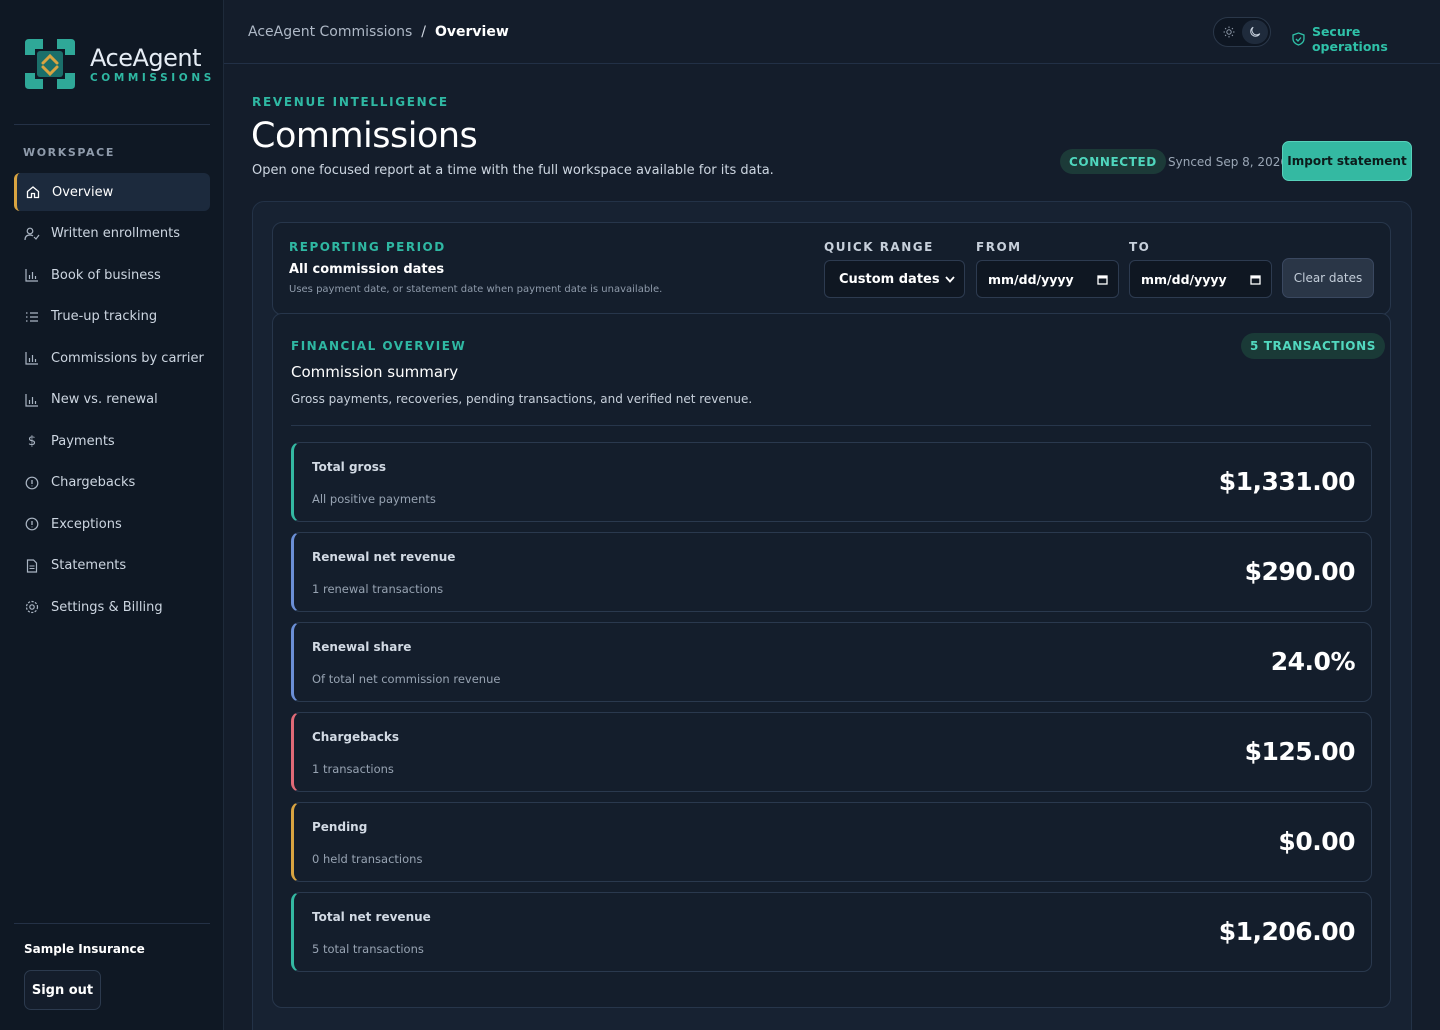 The width and height of the screenshot is (1440, 1030). Describe the element at coordinates (374, 499) in the screenshot. I see `metric-subtext: All positive payments` at that location.